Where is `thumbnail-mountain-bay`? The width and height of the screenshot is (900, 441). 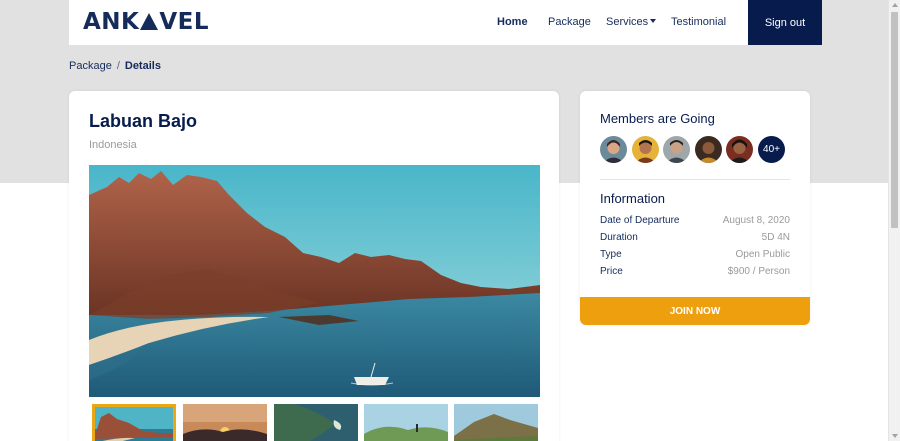
thumbnail-mountain-bay is located at coordinates (134, 422).